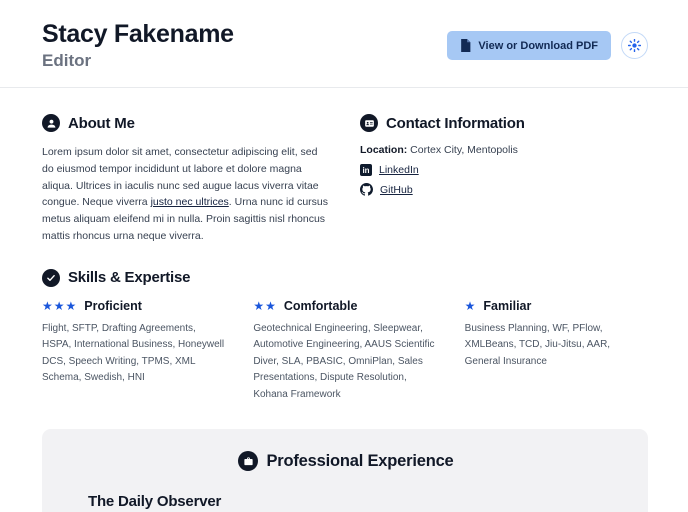 Image resolution: width=688 pixels, height=512 pixels. Describe the element at coordinates (396, 190) in the screenshot. I see `github-link: GitHub` at that location.